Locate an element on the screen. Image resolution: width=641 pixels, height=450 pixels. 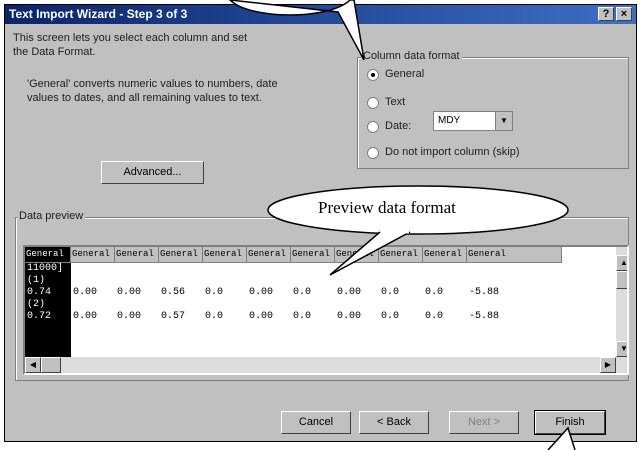
callout-label: Preview data format is located at coordinates (387, 207).